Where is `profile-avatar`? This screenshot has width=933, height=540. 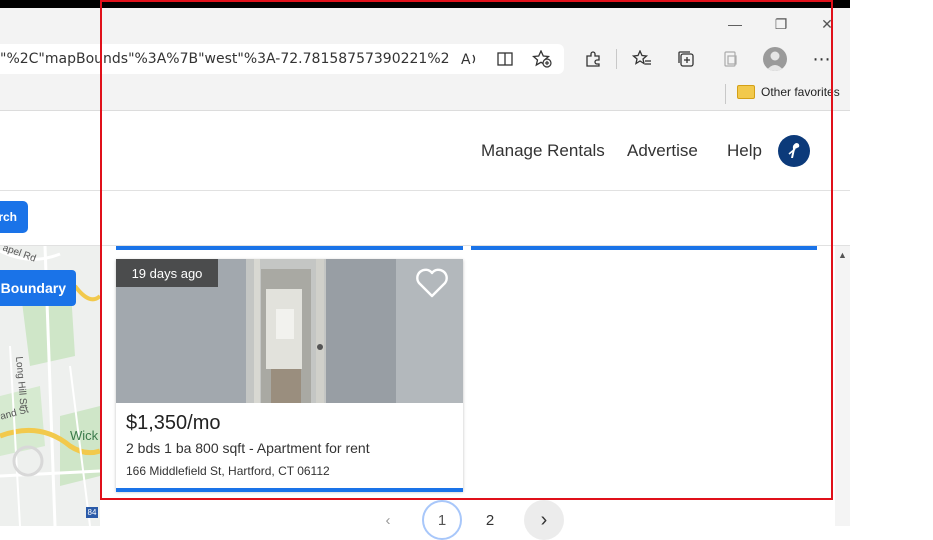
profile-avatar is located at coordinates (775, 59).